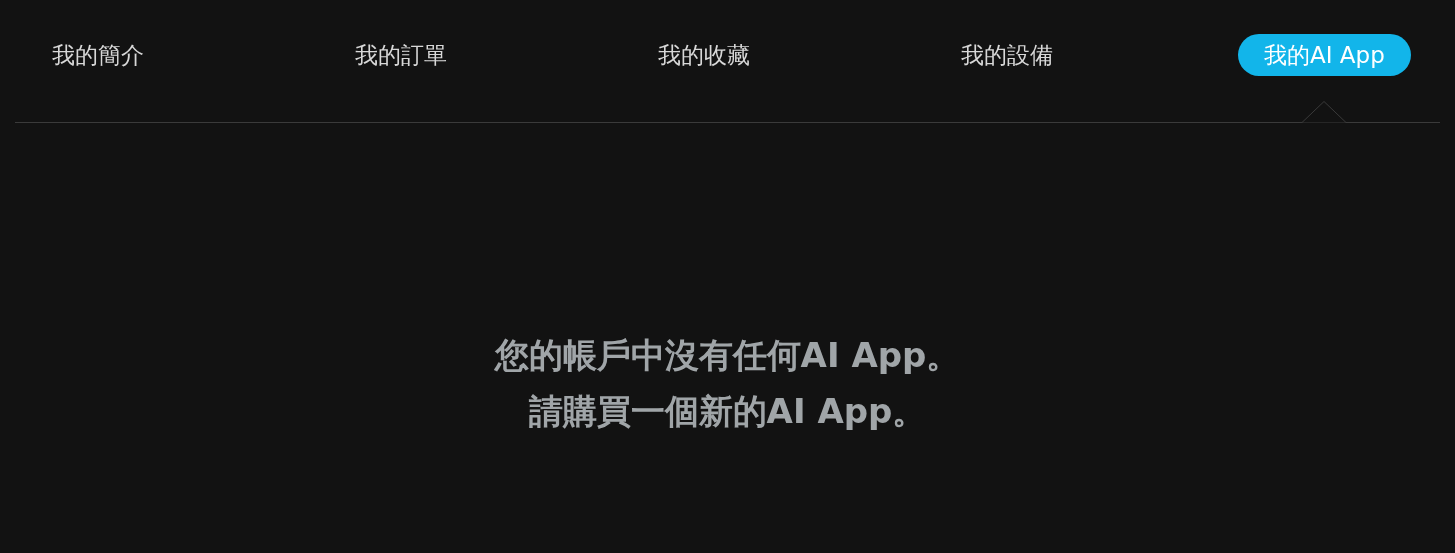 This screenshot has height=553, width=1455. What do you see at coordinates (98, 55) in the screenshot?
I see `tab: 我的簡介` at bounding box center [98, 55].